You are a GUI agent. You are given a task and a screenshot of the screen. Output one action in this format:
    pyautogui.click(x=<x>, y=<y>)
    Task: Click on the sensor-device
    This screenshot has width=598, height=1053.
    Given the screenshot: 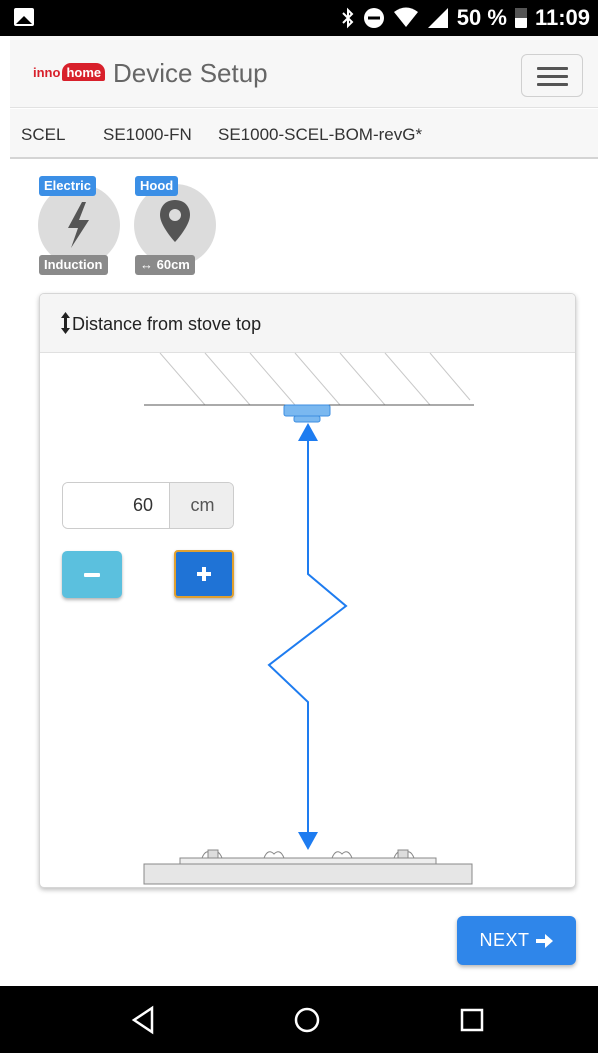 What is the action you would take?
    pyautogui.click(x=307, y=413)
    